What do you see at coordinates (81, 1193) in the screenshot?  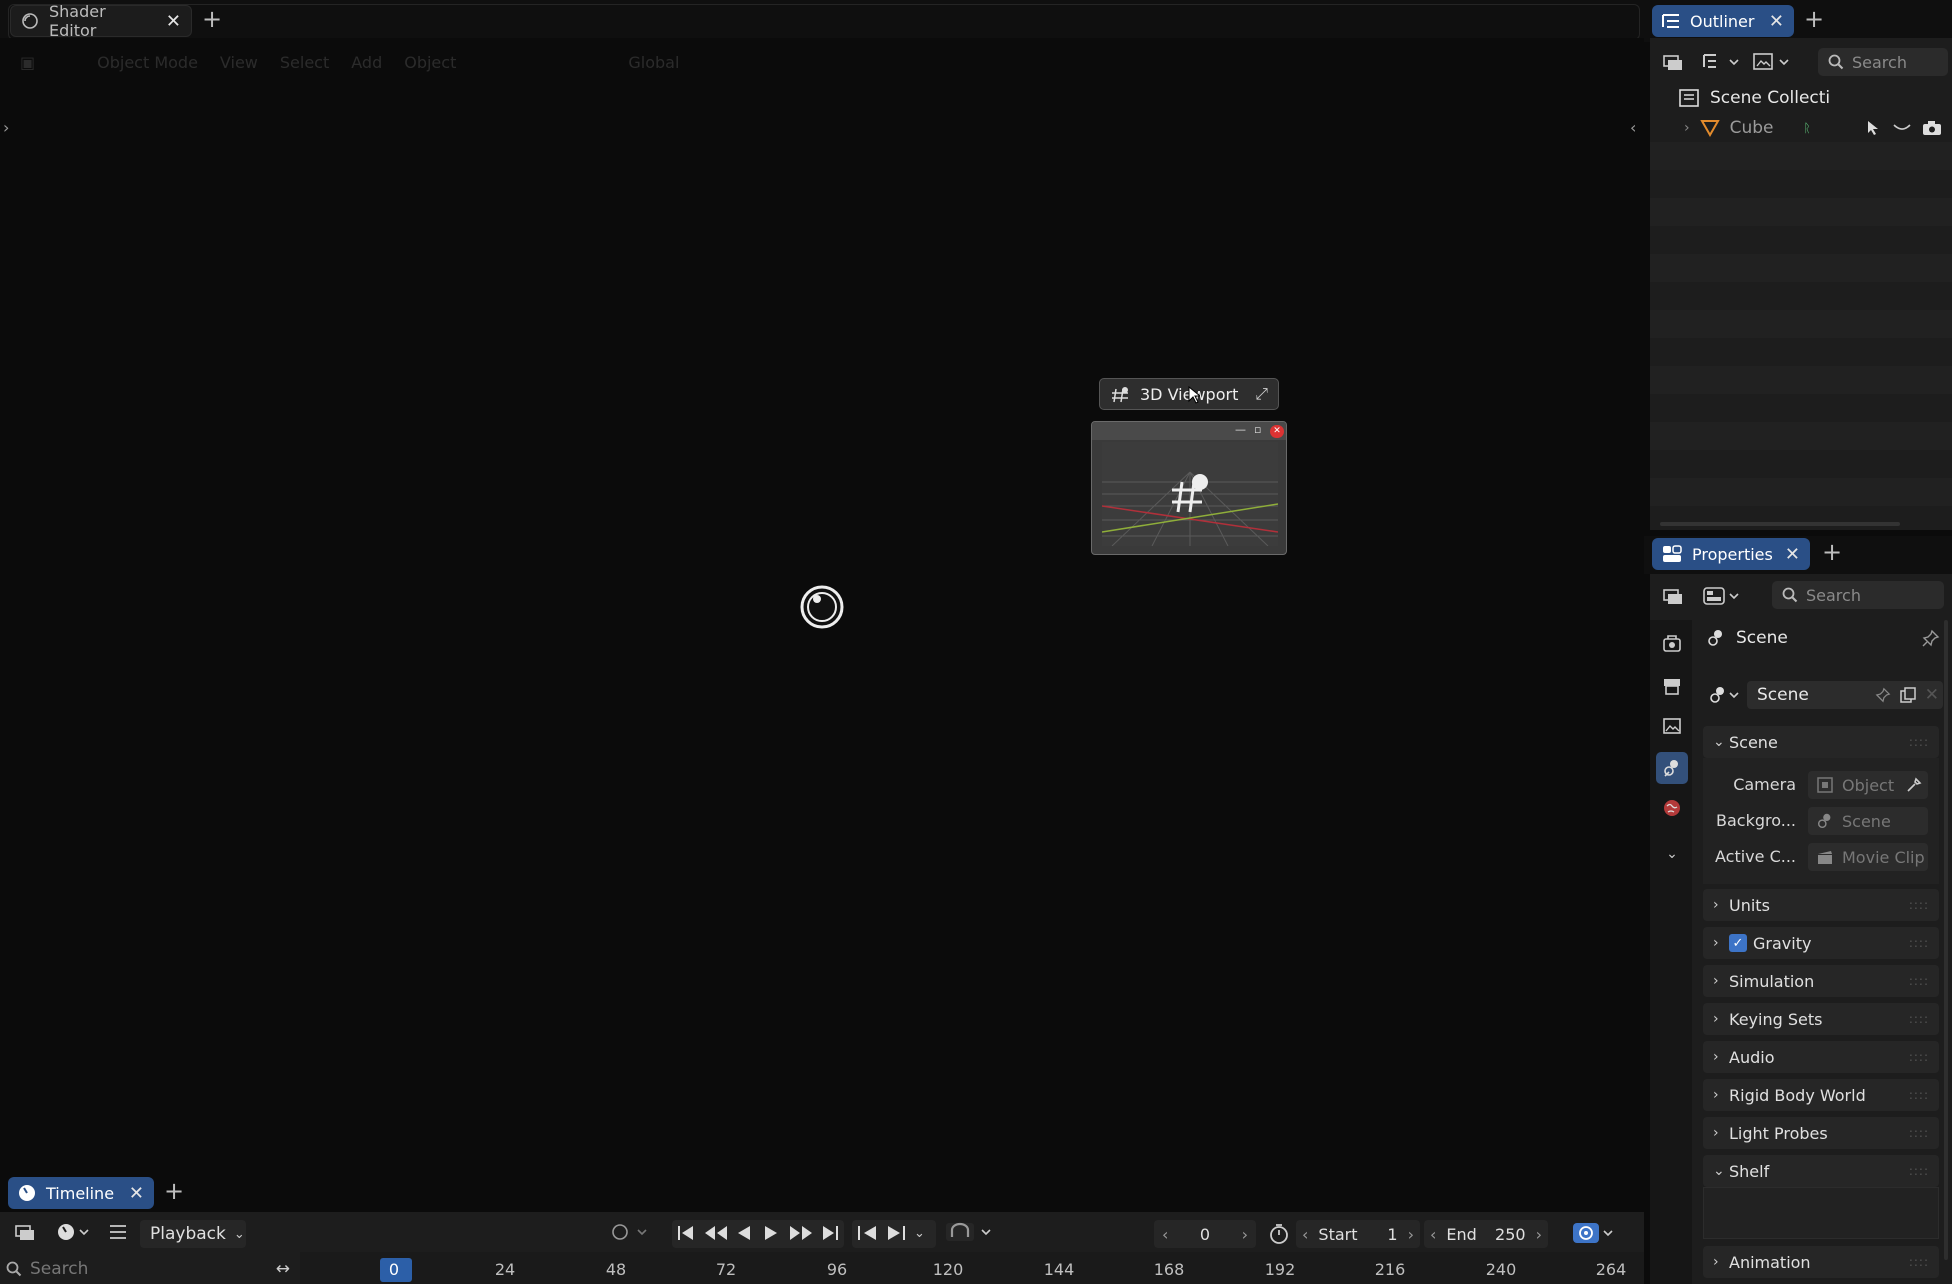 I see `tab-timeline: Timeline ✕` at bounding box center [81, 1193].